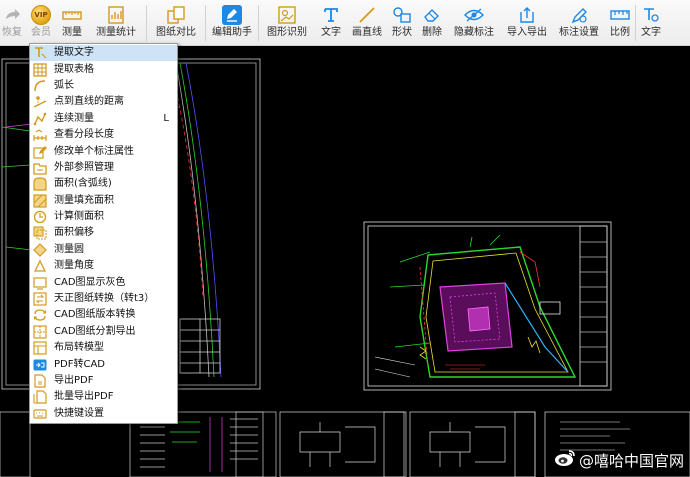 The height and width of the screenshot is (477, 690). I want to click on arc-length-icon, so click(40, 86).